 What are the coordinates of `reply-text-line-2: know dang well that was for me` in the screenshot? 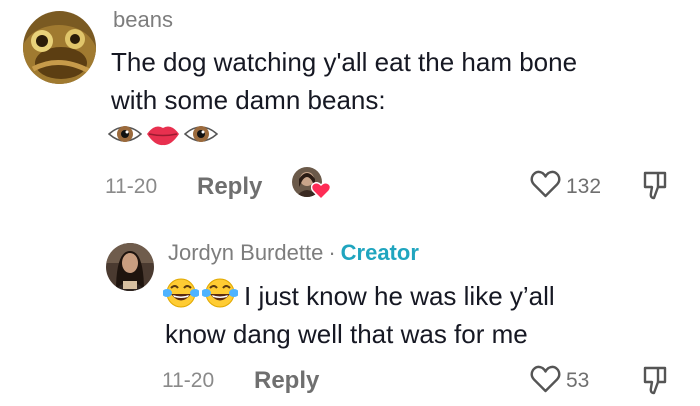 It's located at (346, 334).